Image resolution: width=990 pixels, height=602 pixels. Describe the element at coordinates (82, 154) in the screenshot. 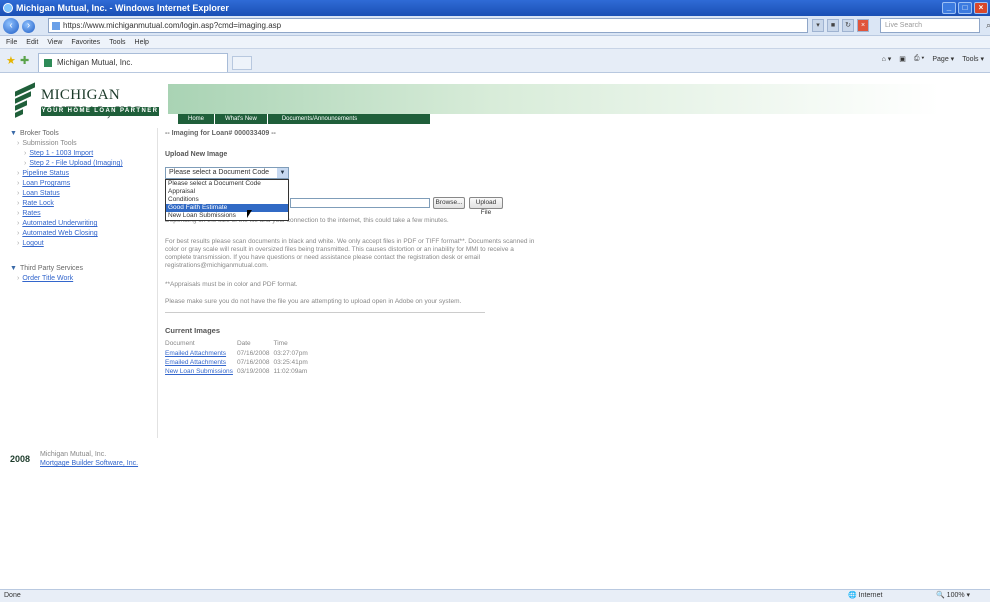

I see `sidebar-step1: › Step 1 - 1003 Import` at that location.